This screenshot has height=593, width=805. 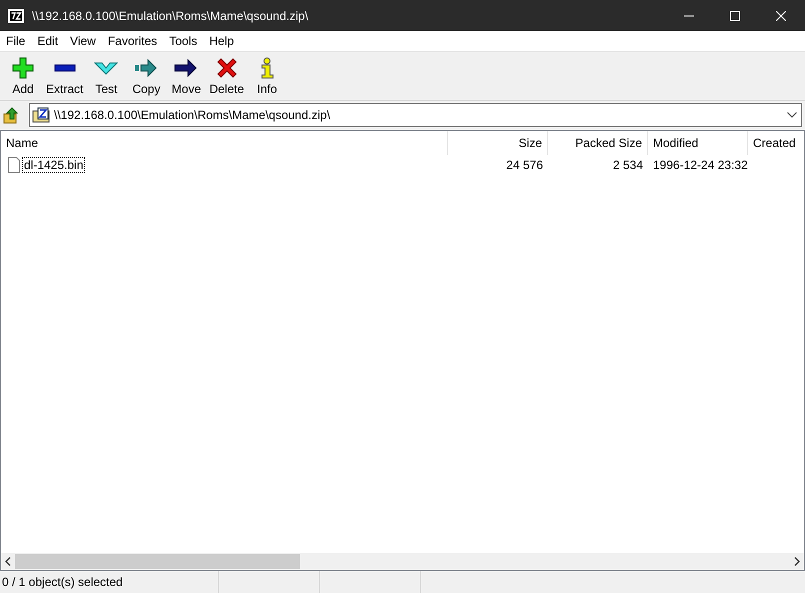 What do you see at coordinates (797, 561) in the screenshot?
I see `scroll-right-icon` at bounding box center [797, 561].